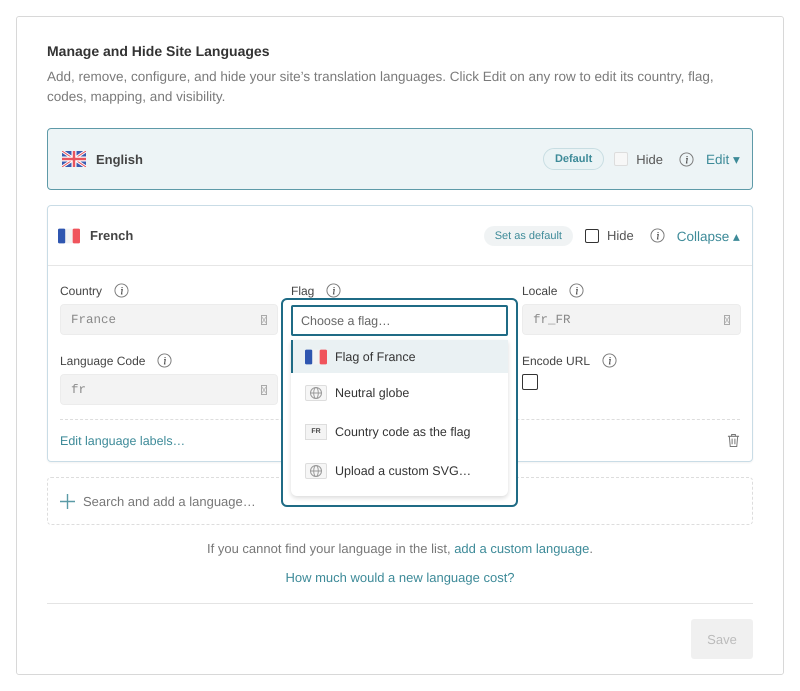 The image size is (800, 691). What do you see at coordinates (556, 361) in the screenshot?
I see `field-label: Encode URL` at bounding box center [556, 361].